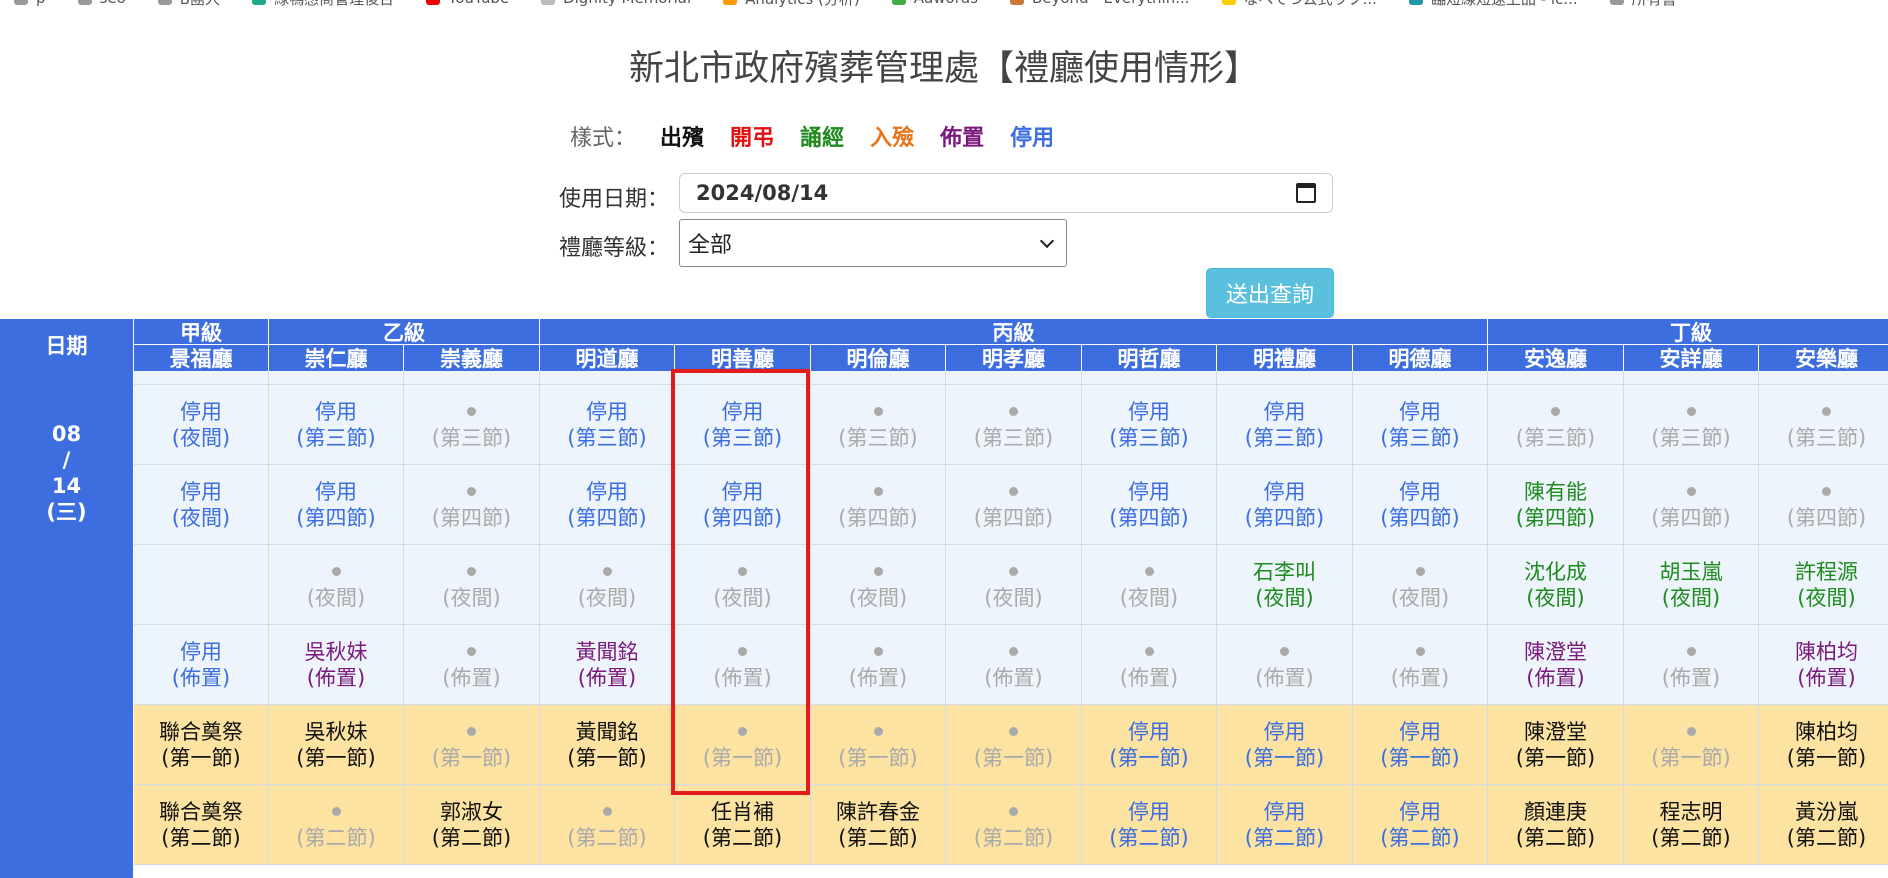 The height and width of the screenshot is (878, 1888). I want to click on table-cell: 程志明 (第二節), so click(1691, 825).